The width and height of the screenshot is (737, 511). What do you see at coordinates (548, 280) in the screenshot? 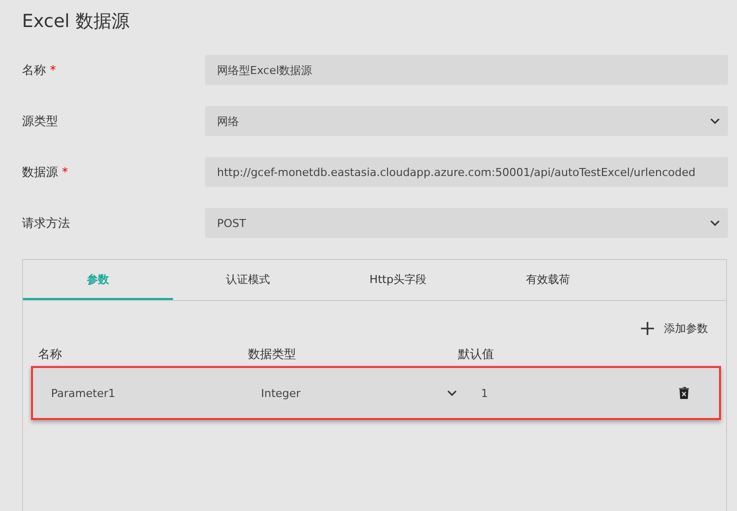
I see `tab: 有效载荷` at bounding box center [548, 280].